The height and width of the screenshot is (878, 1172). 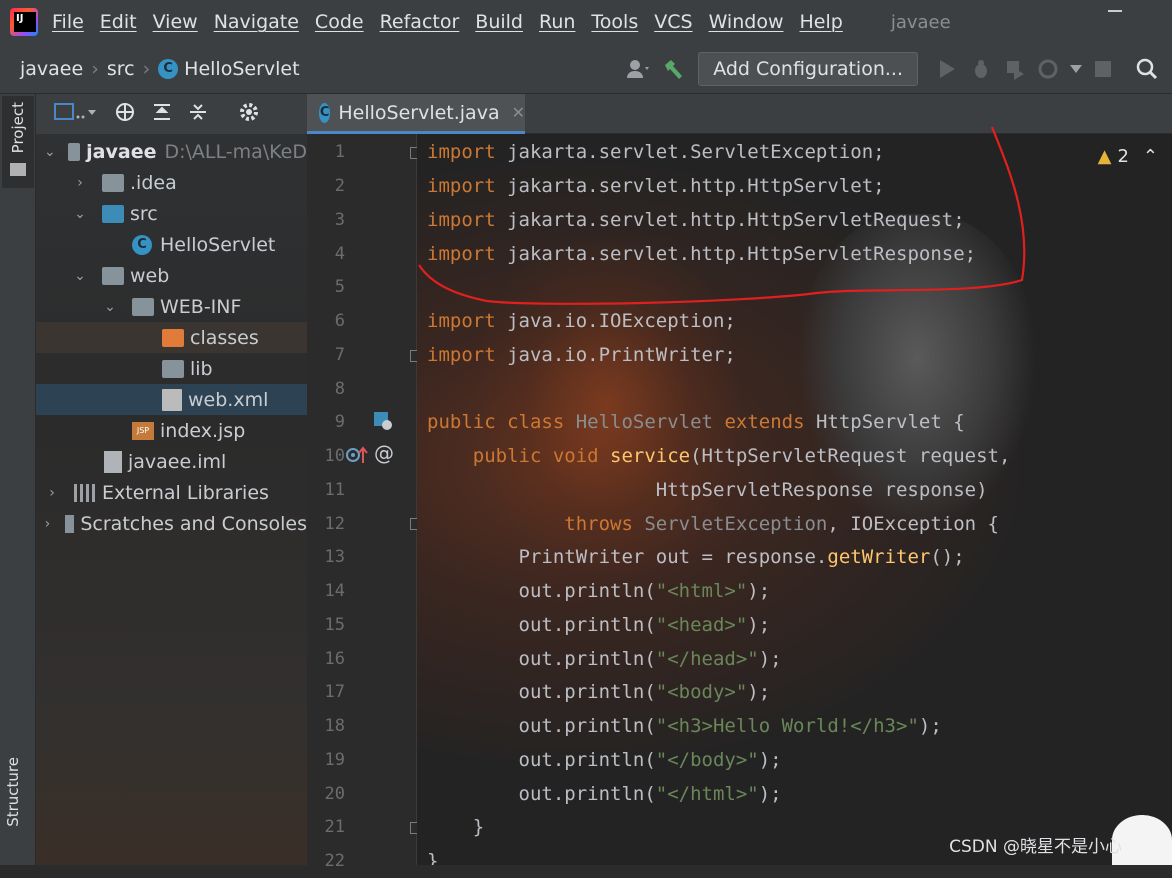 What do you see at coordinates (171, 368) in the screenshot?
I see `tree-item-lib: lib` at bounding box center [171, 368].